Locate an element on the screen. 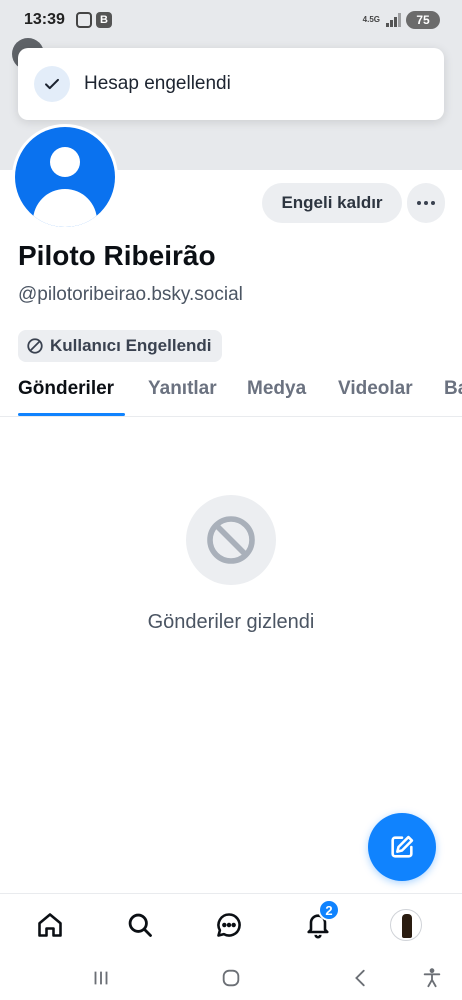  unblock-button: Engeli kaldır is located at coordinates (332, 203).